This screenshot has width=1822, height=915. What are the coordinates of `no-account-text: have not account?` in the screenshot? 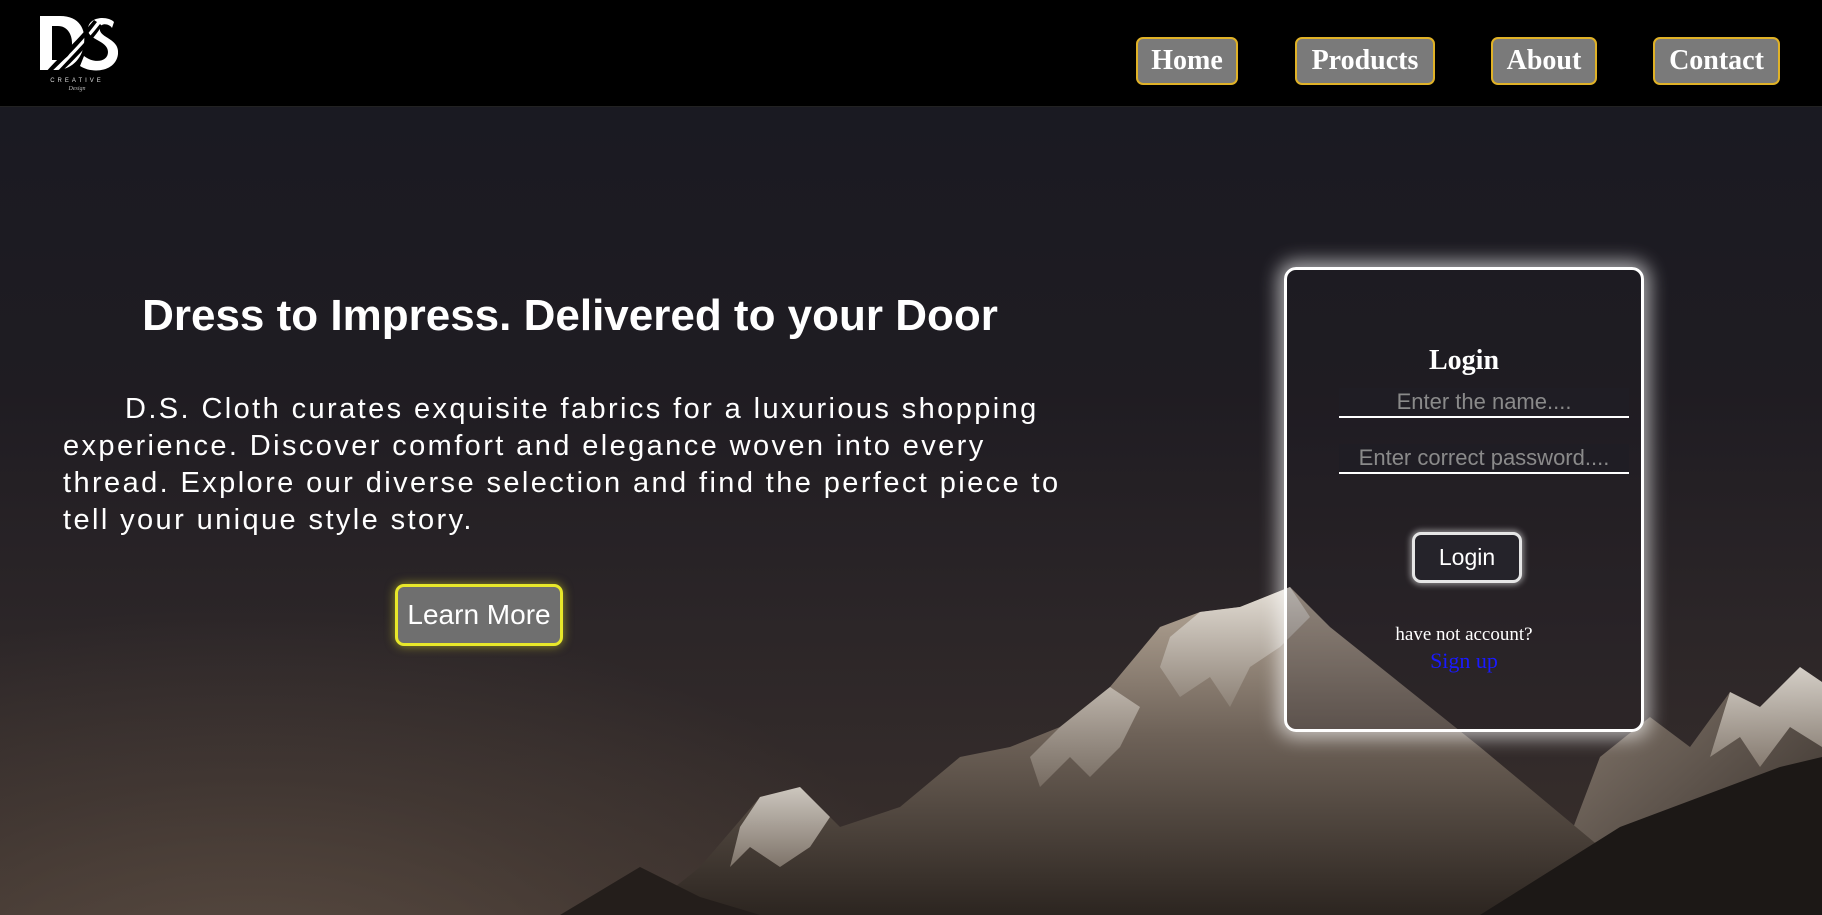 It's located at (1464, 634).